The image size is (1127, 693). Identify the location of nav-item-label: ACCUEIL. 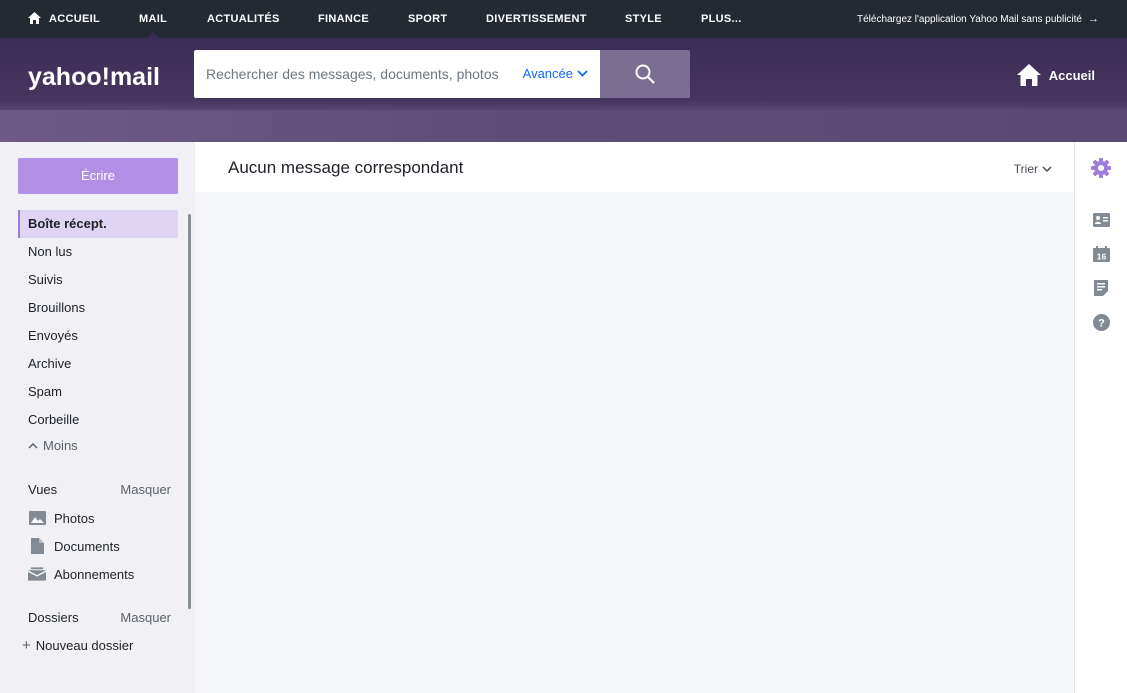
(74, 19).